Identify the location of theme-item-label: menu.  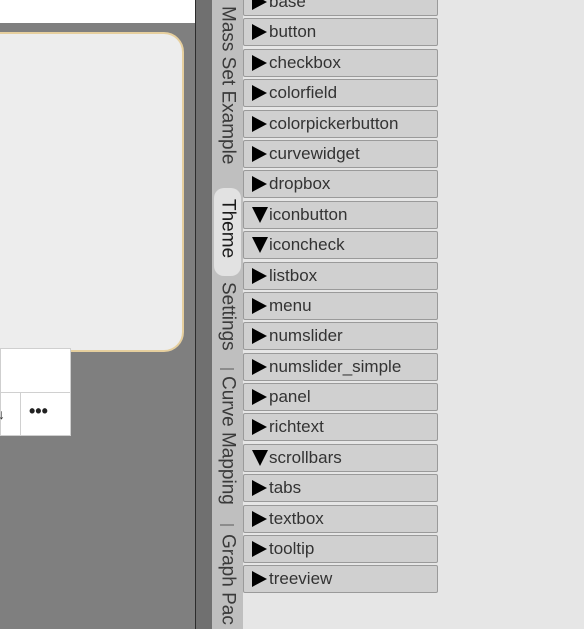
(290, 305).